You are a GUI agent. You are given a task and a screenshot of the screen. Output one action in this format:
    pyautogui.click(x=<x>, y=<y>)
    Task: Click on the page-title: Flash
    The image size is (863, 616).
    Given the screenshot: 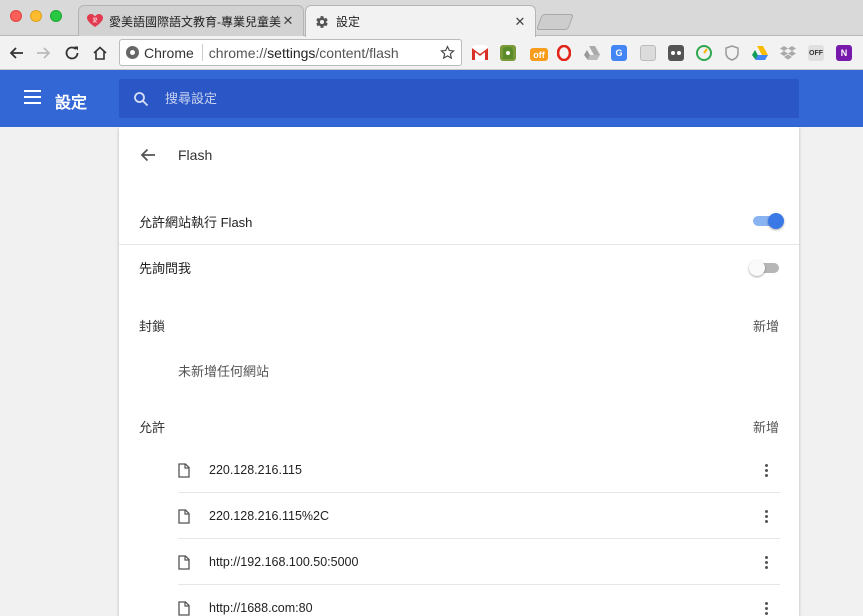 What is the action you would take?
    pyautogui.click(x=195, y=155)
    